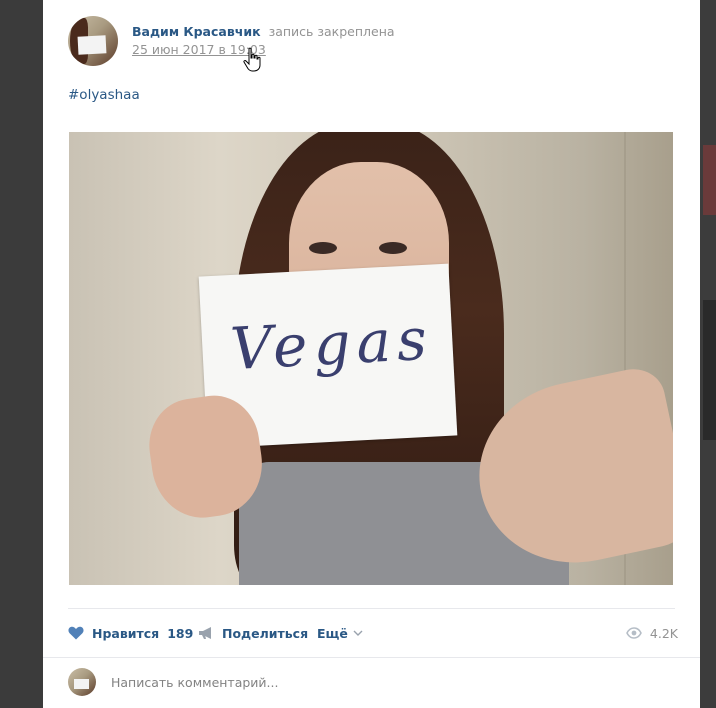  Describe the element at coordinates (126, 633) in the screenshot. I see `like-label: Нравится` at that location.